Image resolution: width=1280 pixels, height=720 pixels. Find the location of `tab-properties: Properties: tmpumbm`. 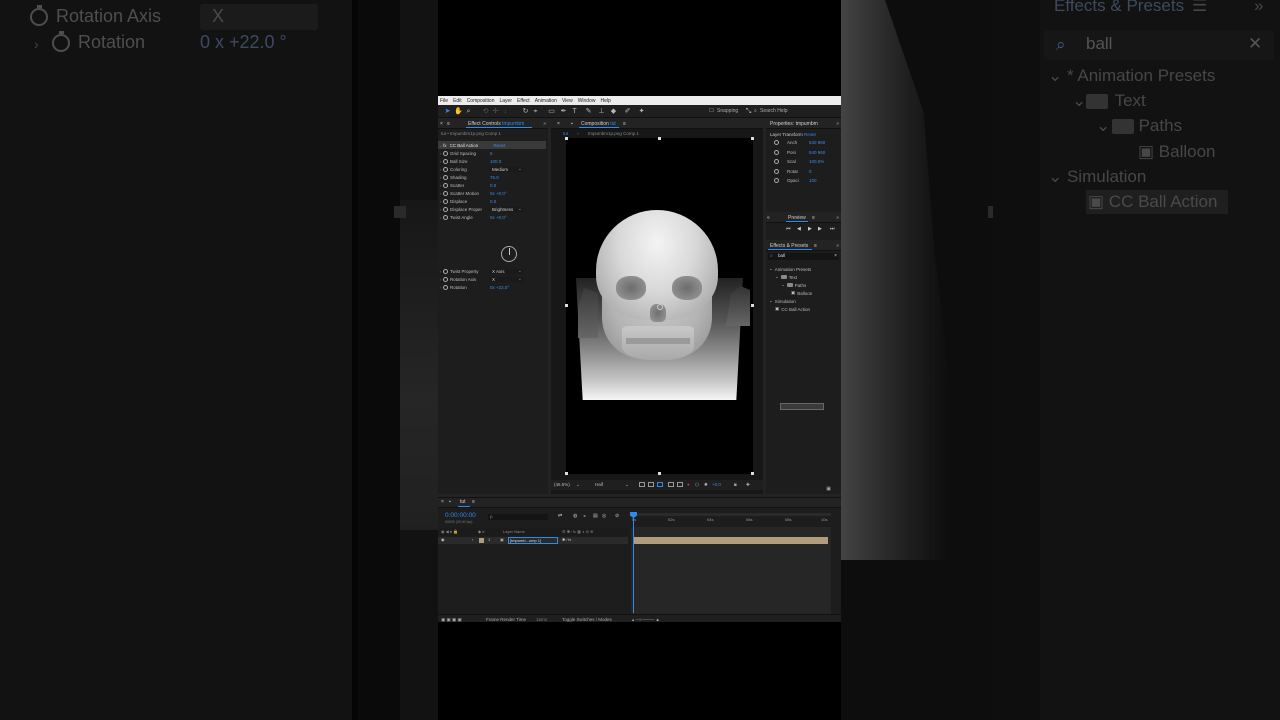

tab-properties: Properties: tmpumbm is located at coordinates (794, 124).